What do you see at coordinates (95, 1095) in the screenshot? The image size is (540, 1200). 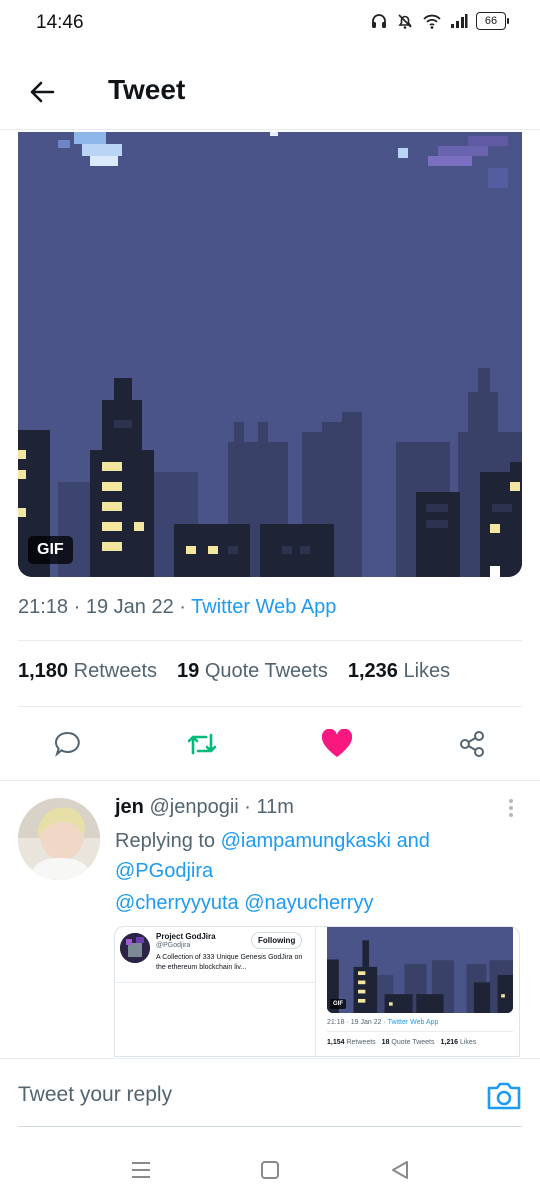 I see `reply-input: Tweet your reply` at bounding box center [95, 1095].